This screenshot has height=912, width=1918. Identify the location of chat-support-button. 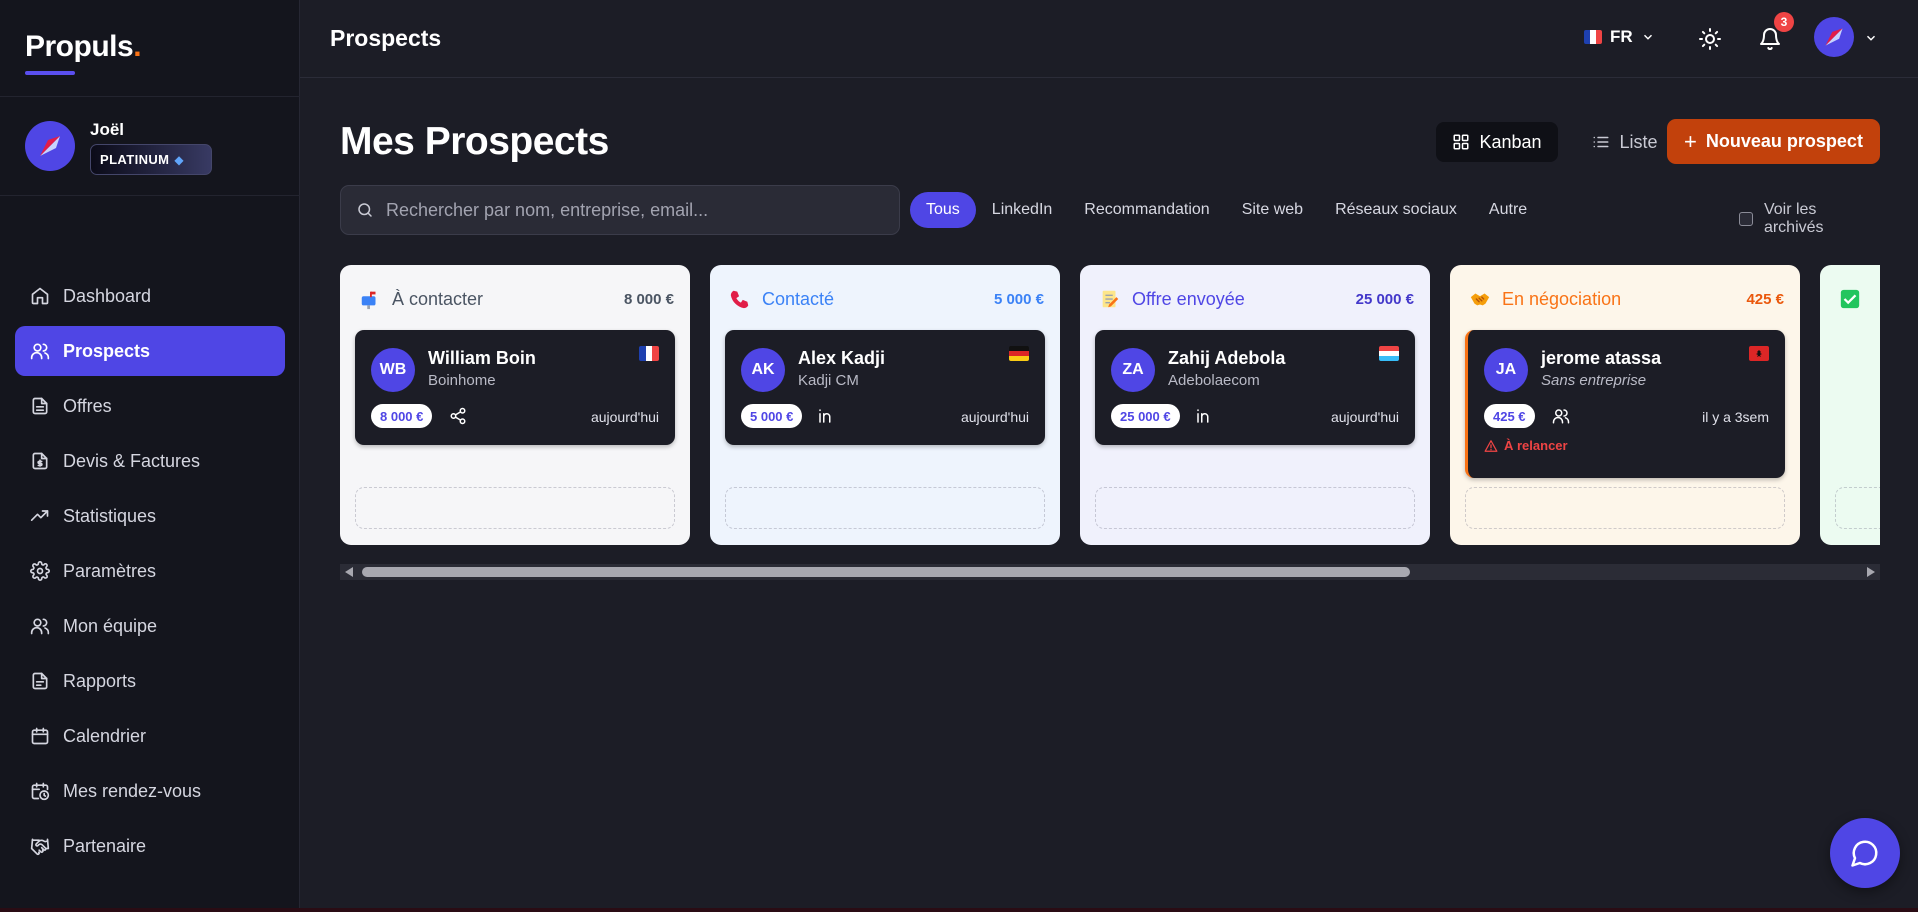
(1865, 853).